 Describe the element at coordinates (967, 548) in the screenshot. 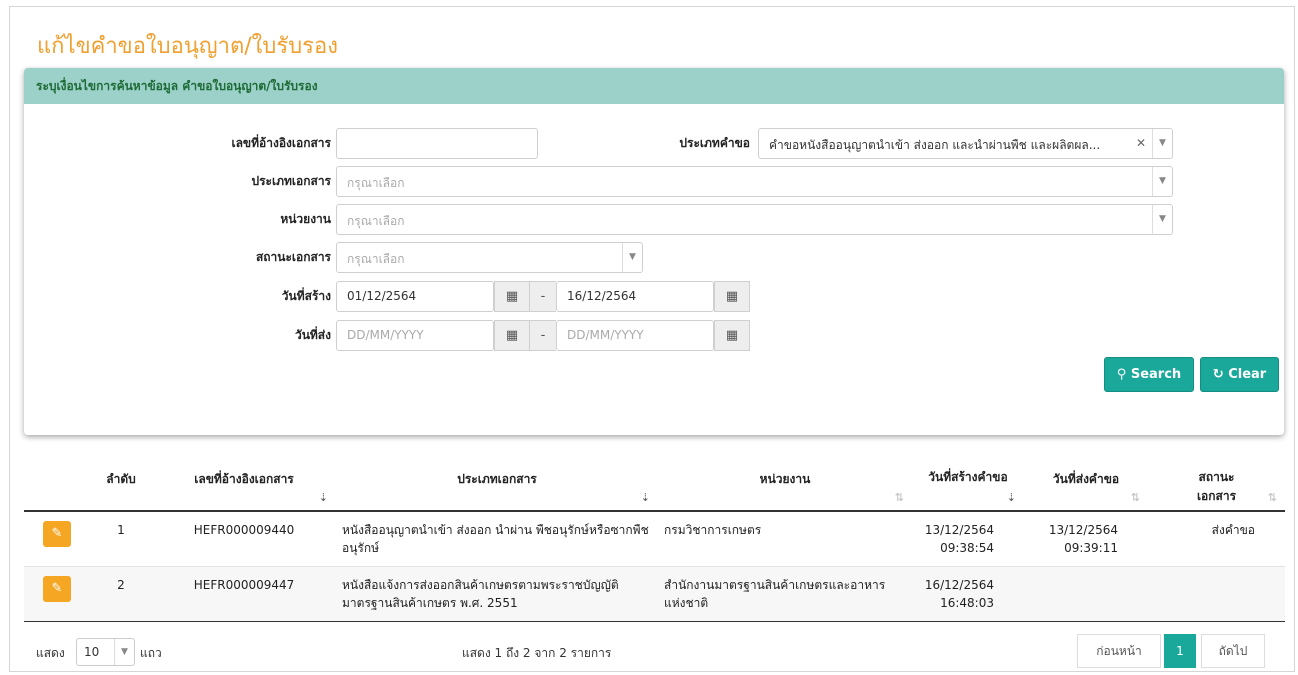

I see `created-time: 09:38:54` at that location.